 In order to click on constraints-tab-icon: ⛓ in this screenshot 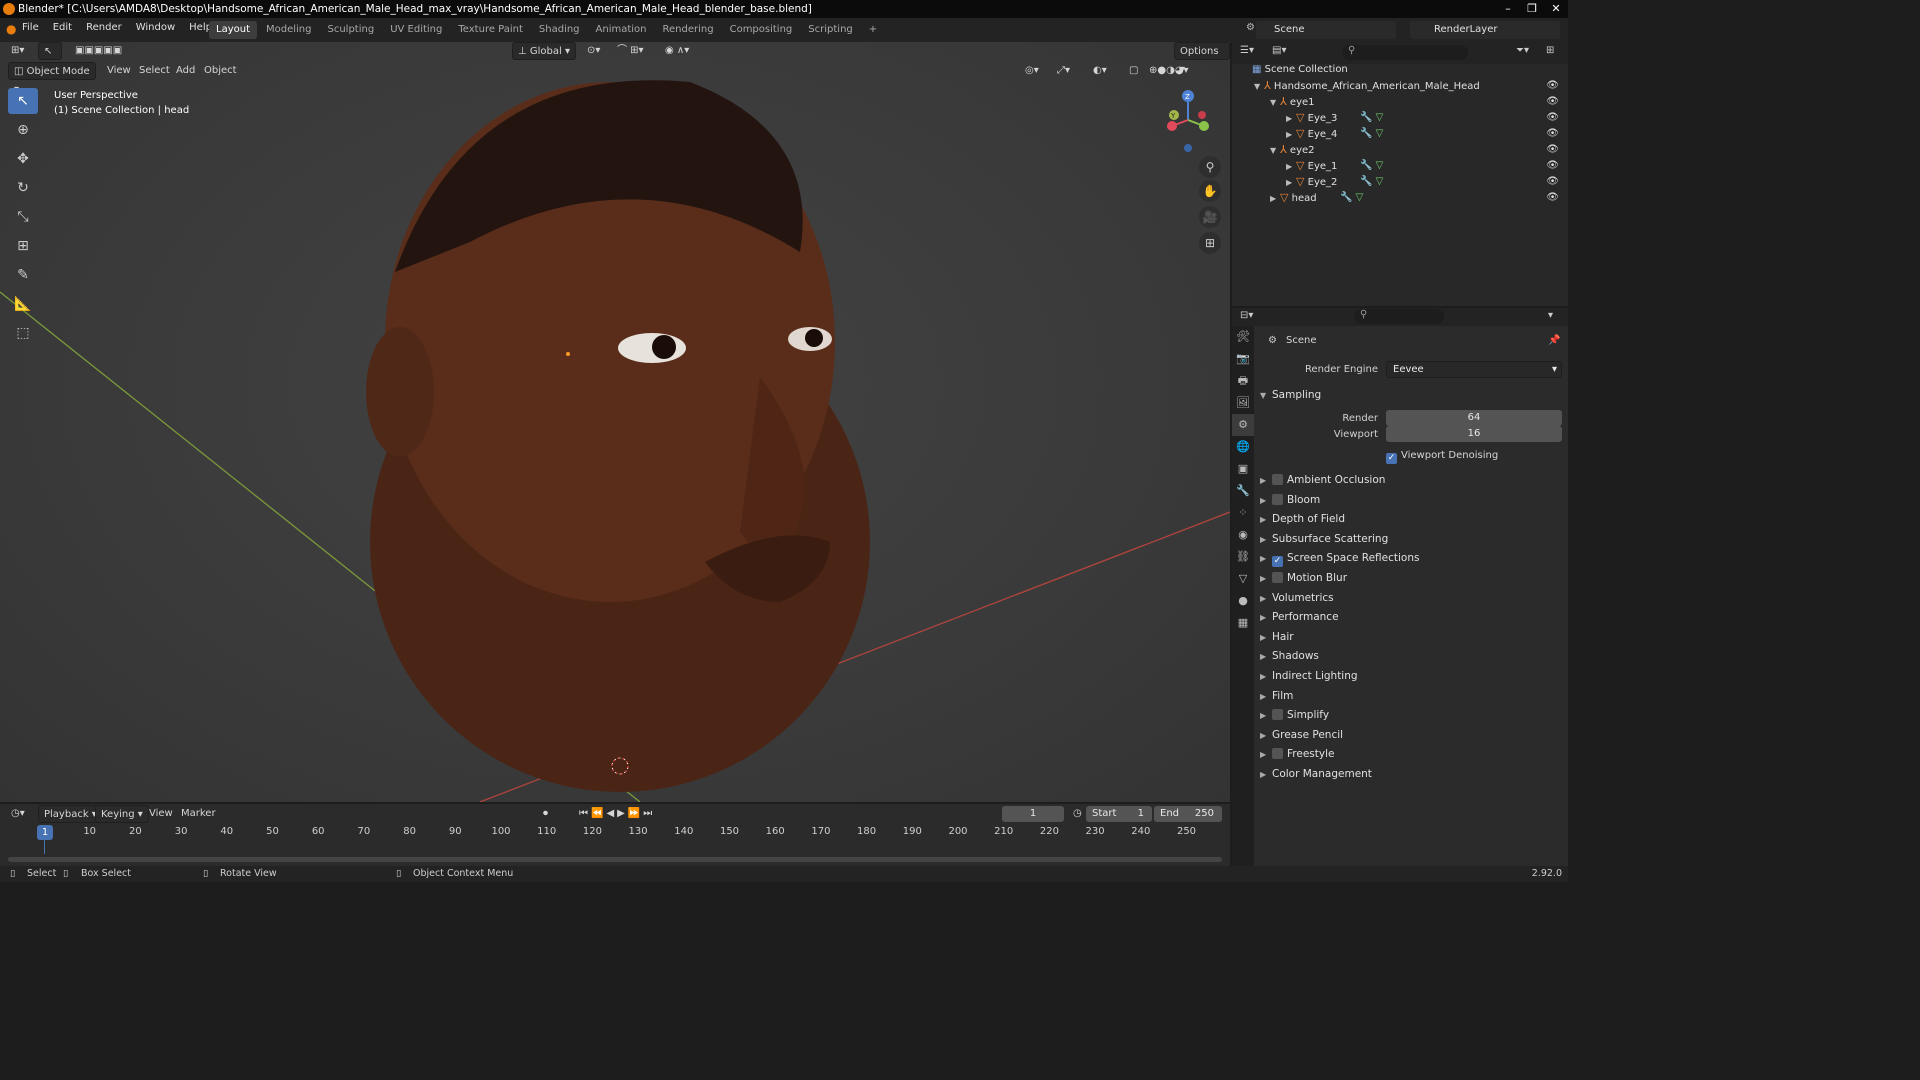, I will do `click(1243, 557)`.